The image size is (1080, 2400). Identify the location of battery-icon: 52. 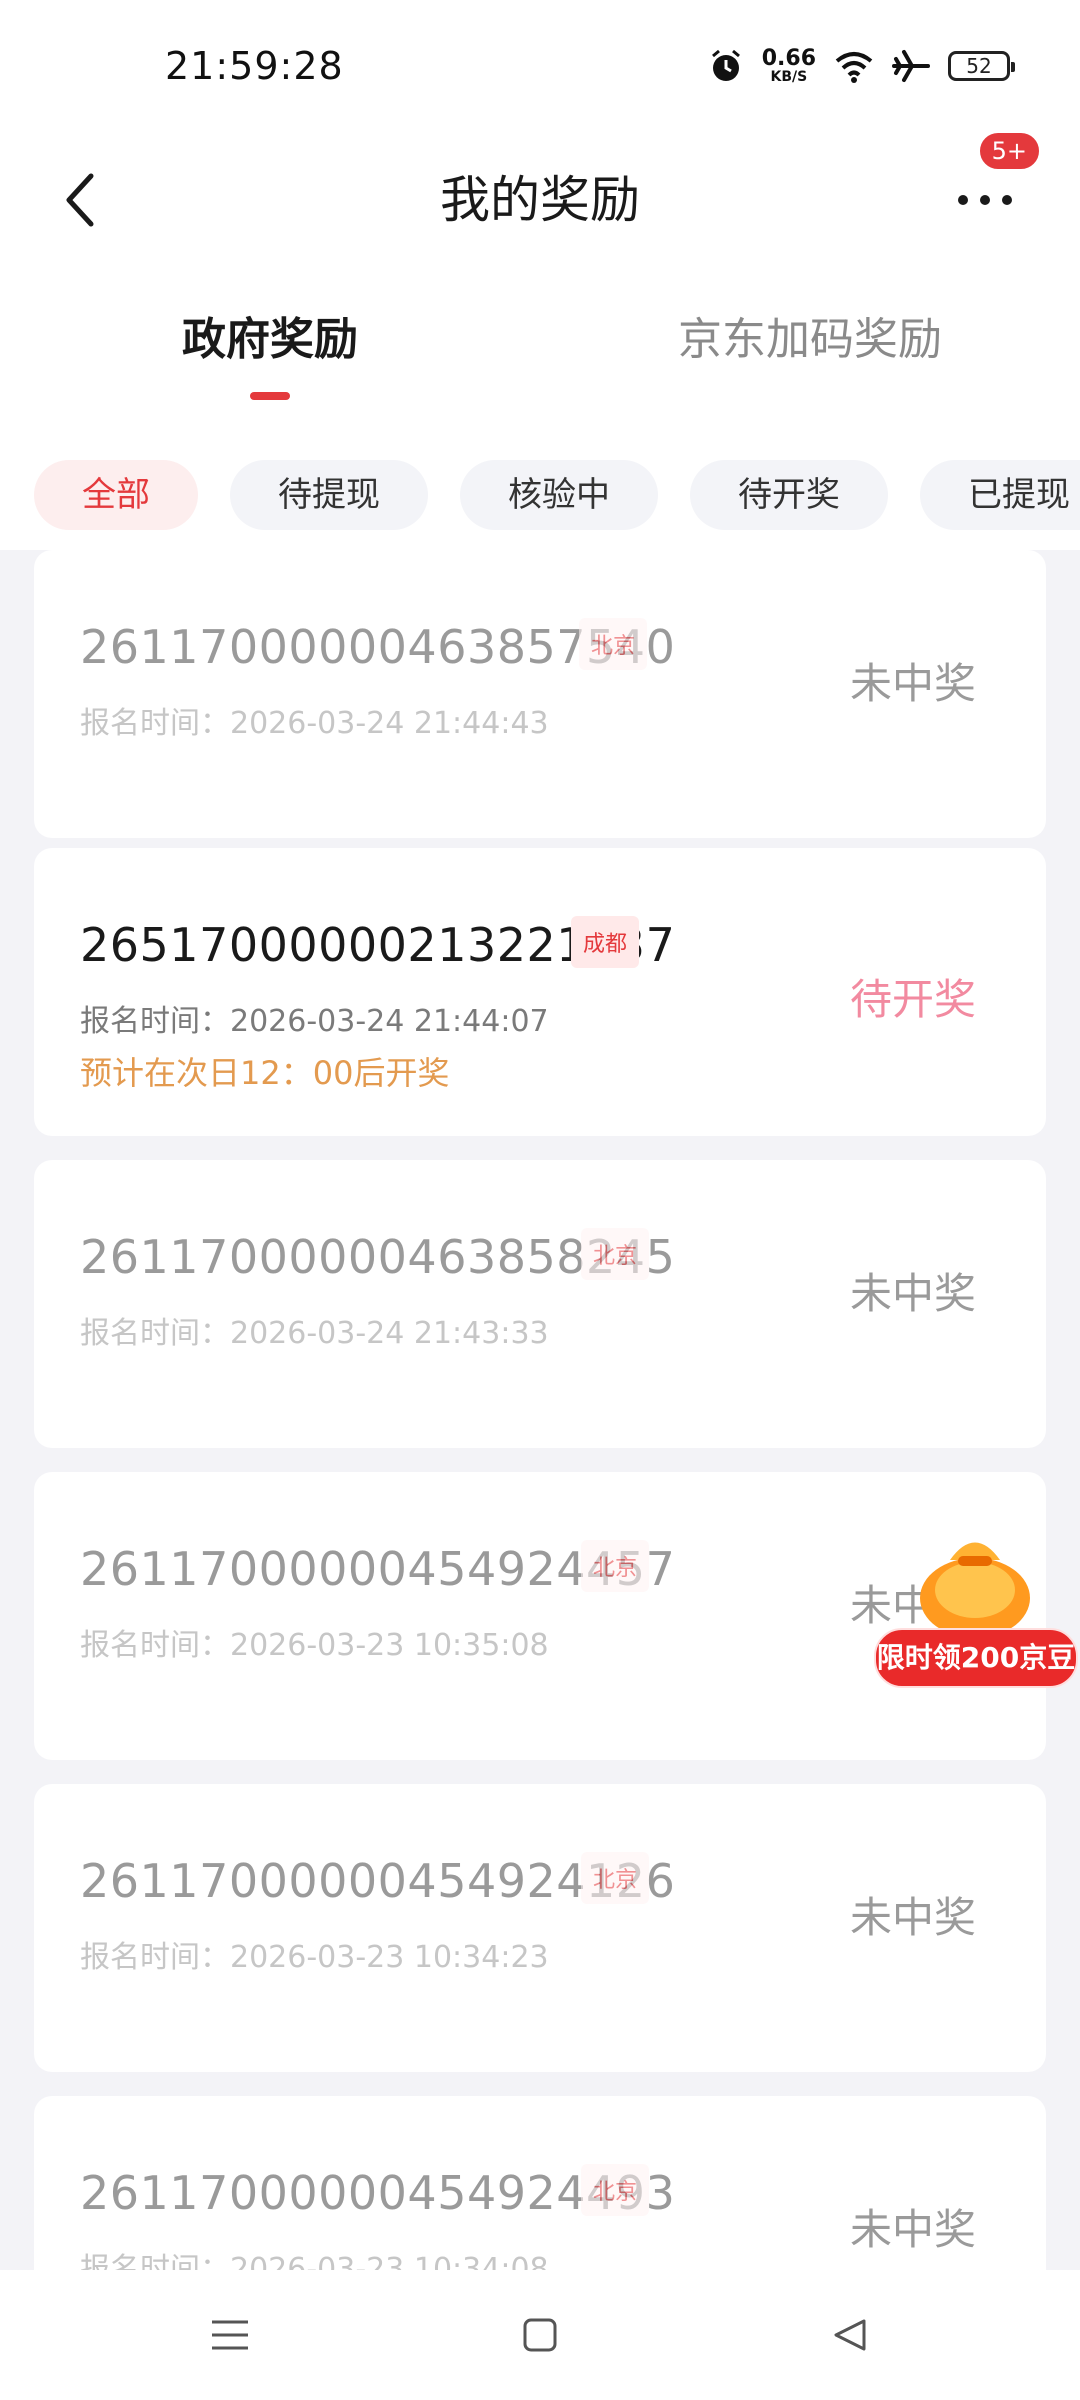
(981, 66).